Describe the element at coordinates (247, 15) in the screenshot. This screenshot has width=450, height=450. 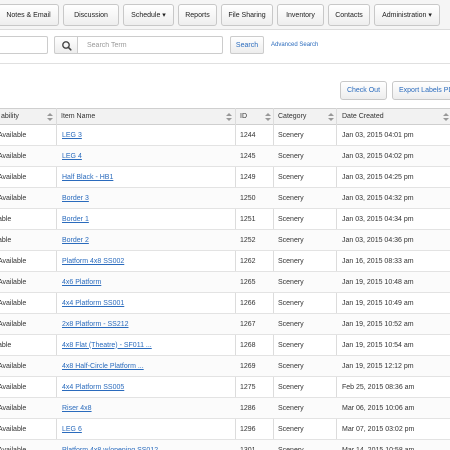
I see `tab-file-sharing: File Sharing` at that location.